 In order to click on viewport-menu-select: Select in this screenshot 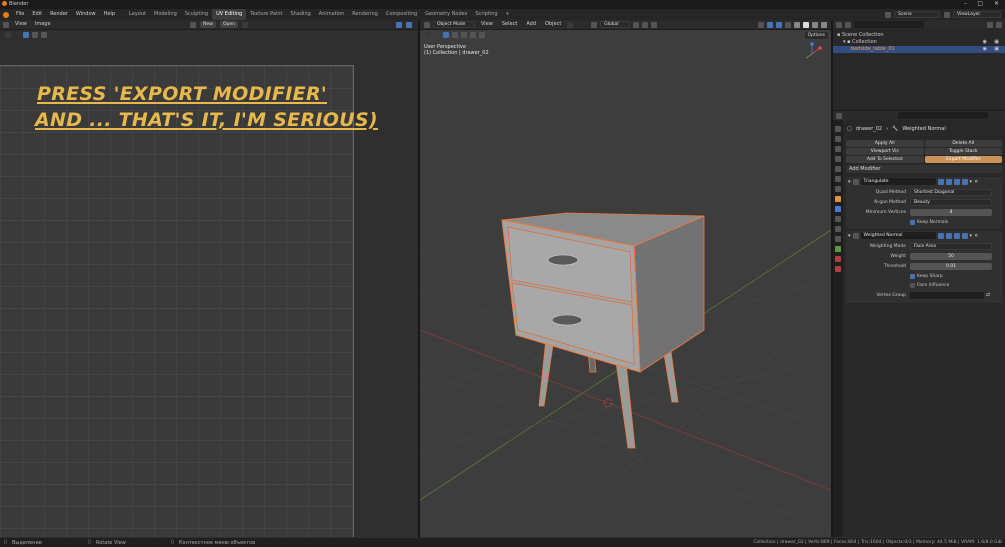, I will do `click(509, 24)`.